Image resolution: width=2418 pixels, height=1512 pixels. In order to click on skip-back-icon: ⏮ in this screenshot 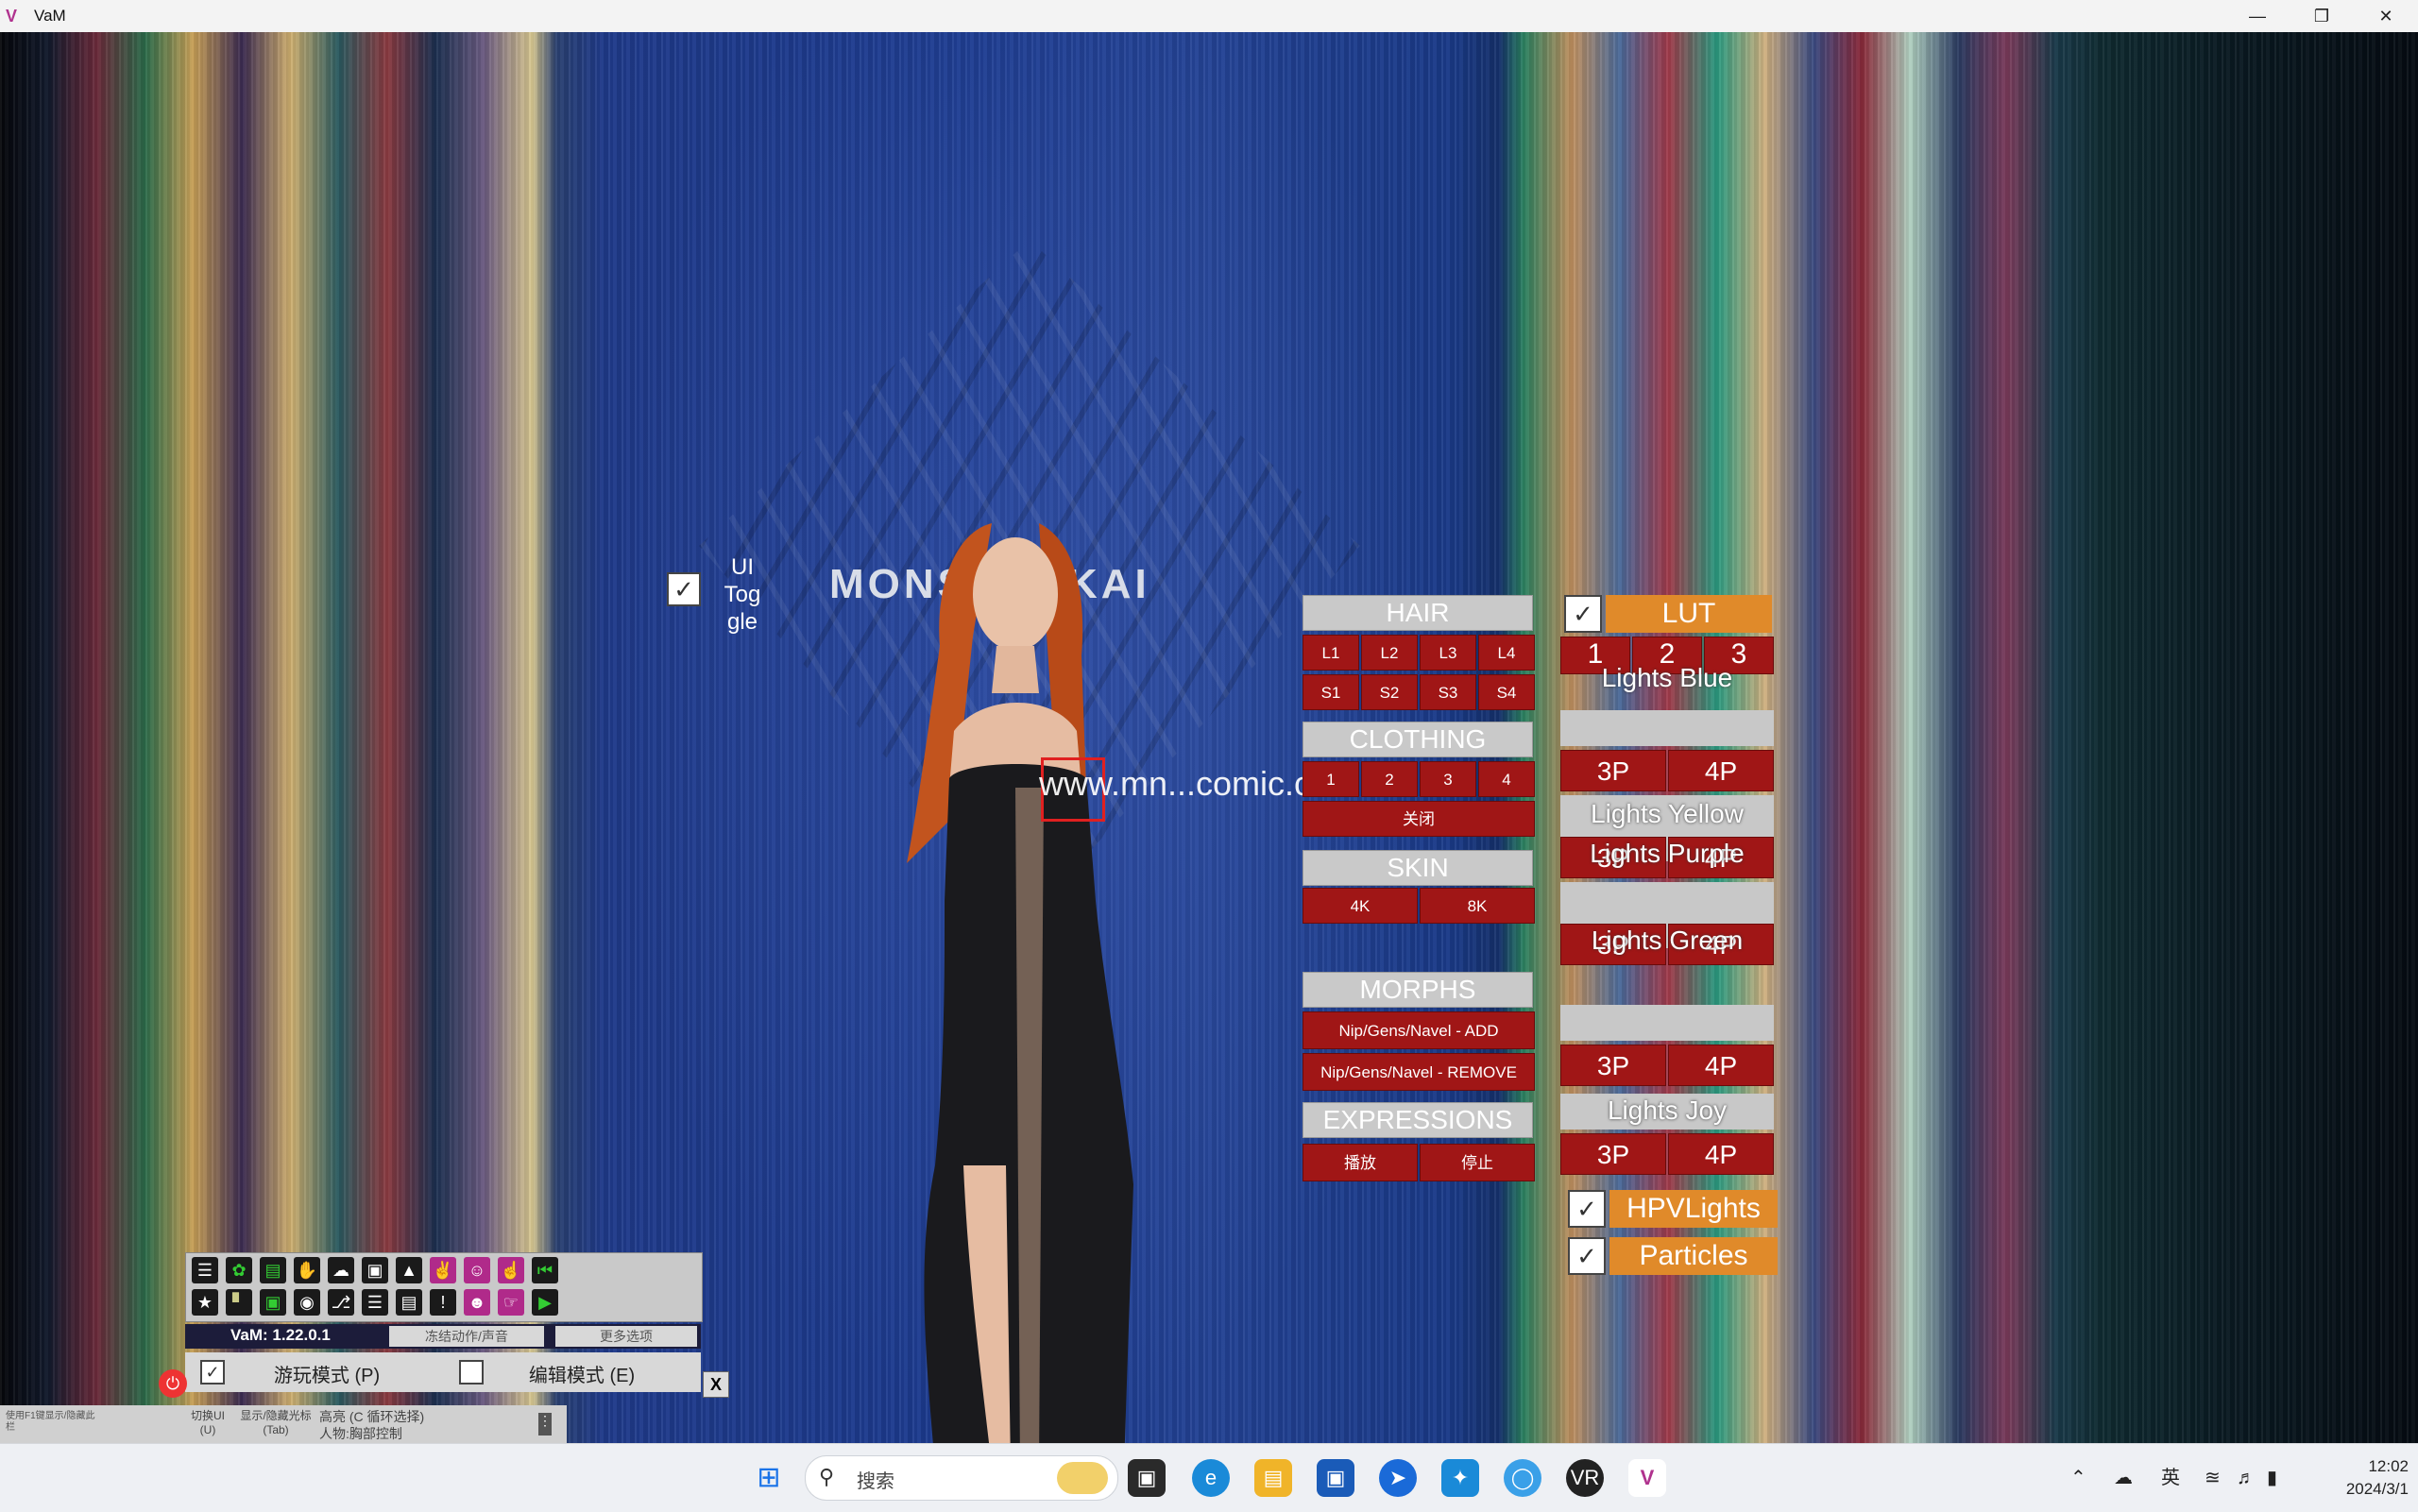, I will do `click(545, 1270)`.